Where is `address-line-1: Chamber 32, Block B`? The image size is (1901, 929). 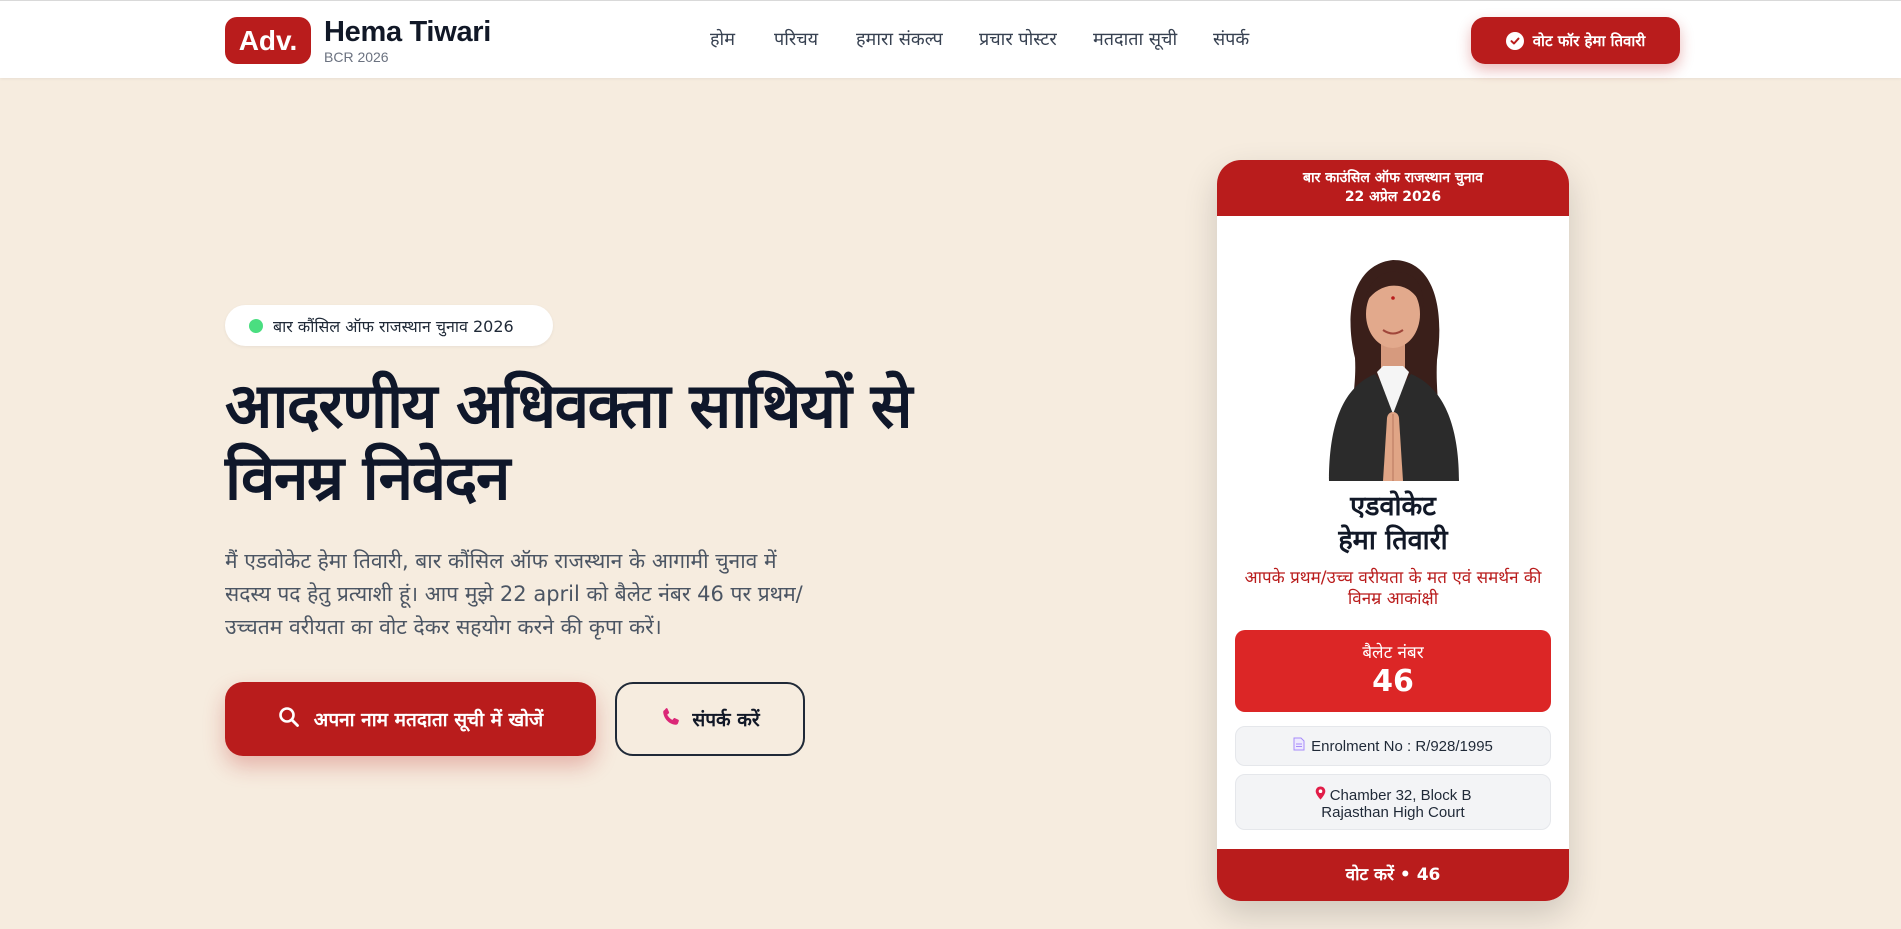 address-line-1: Chamber 32, Block B is located at coordinates (1393, 795).